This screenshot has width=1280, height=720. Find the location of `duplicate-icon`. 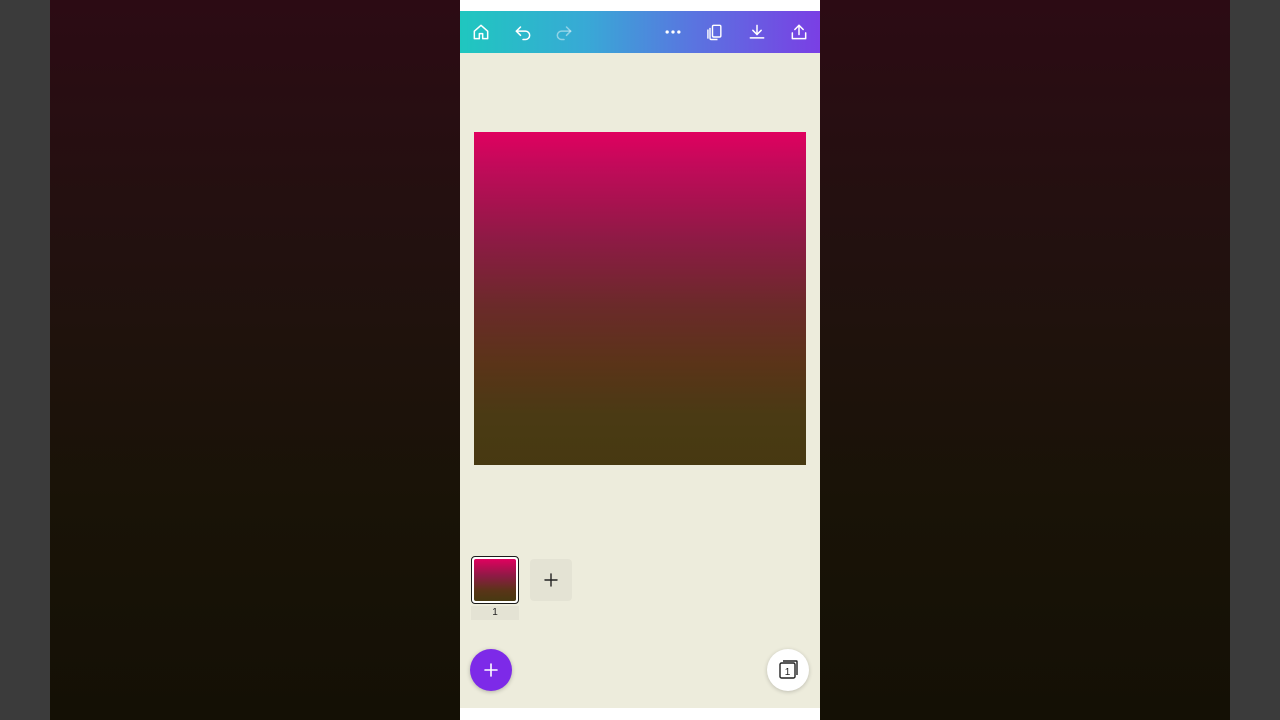

duplicate-icon is located at coordinates (714, 32).